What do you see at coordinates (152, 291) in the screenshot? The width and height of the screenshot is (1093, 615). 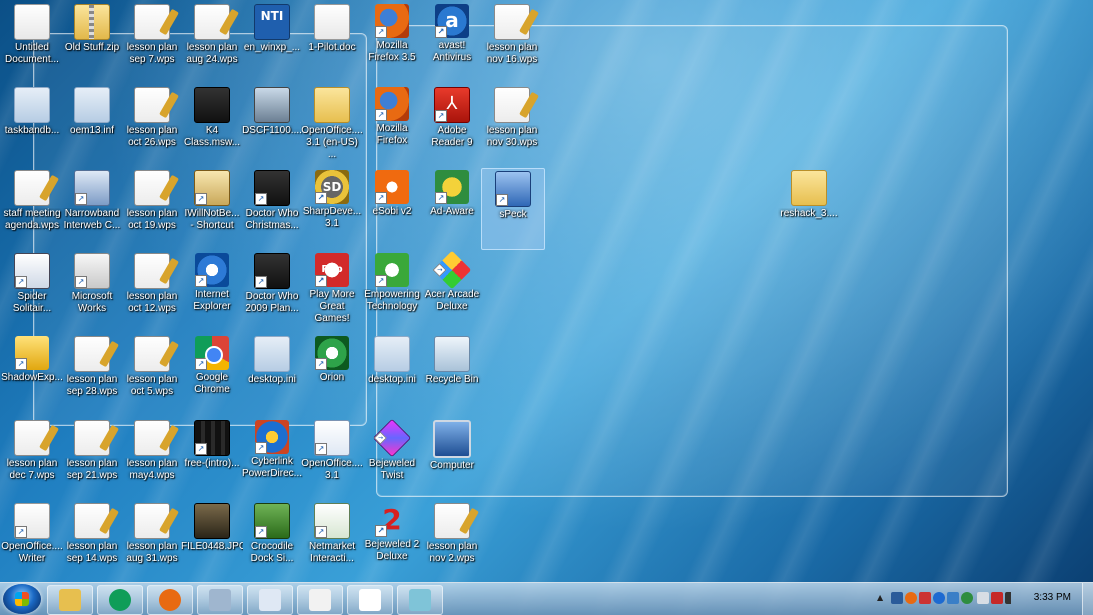 I see `desktop-icon: lesson plan oct 12.wps` at bounding box center [152, 291].